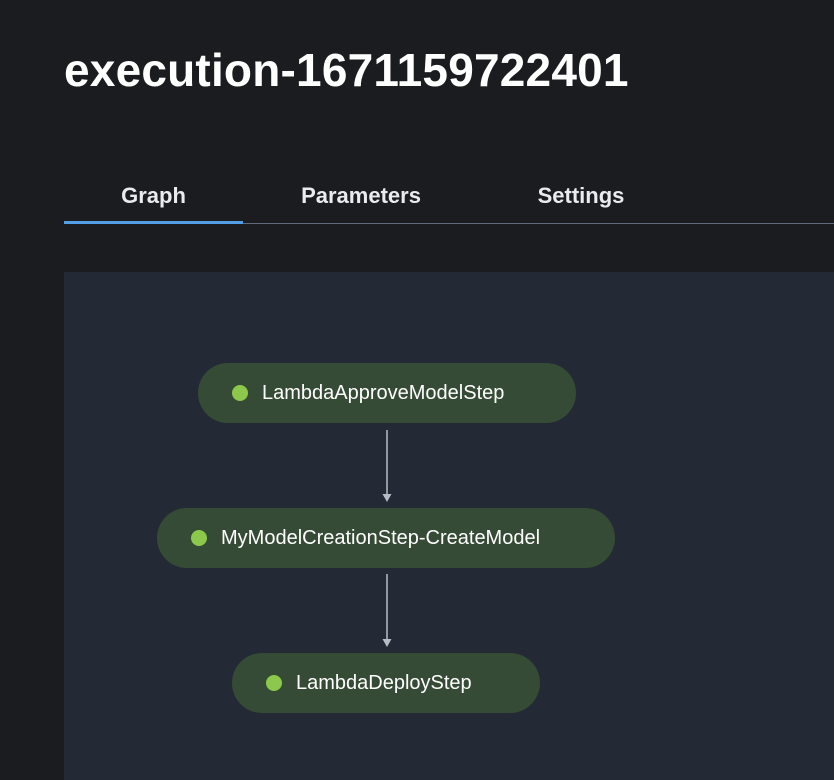 This screenshot has width=834, height=780. I want to click on edge-approve-to-create, so click(387, 466).